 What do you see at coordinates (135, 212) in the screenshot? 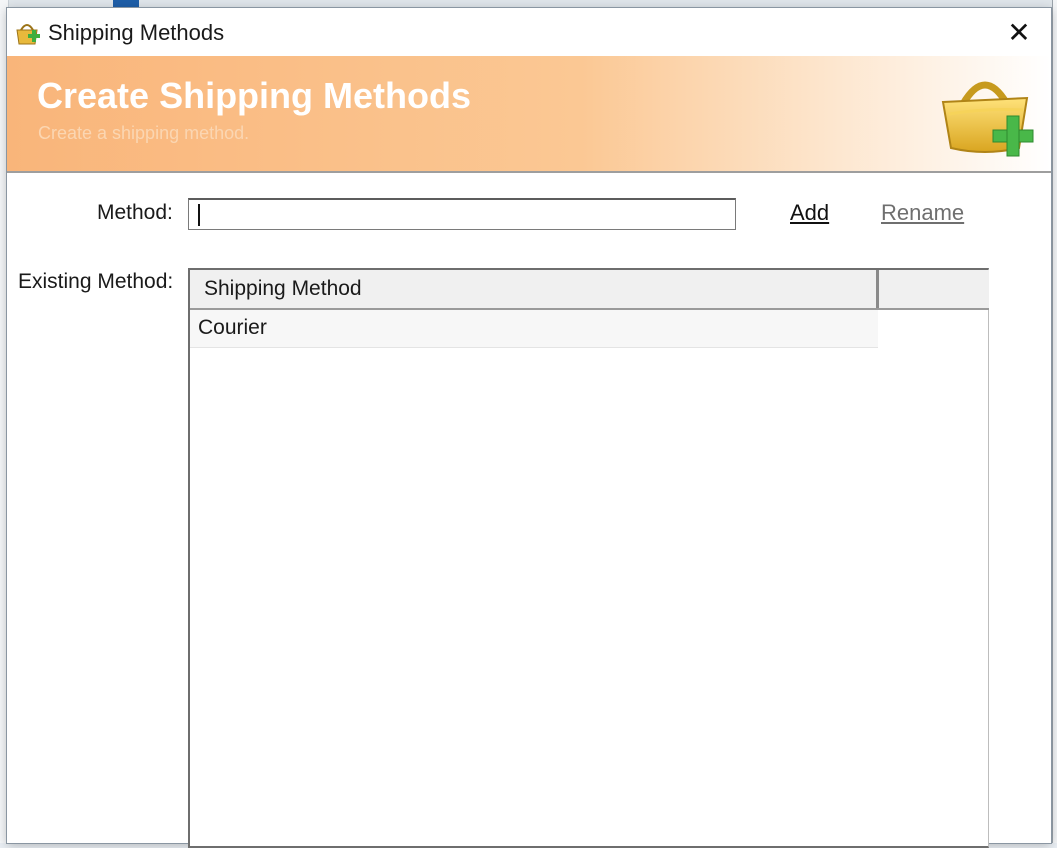
I see `method-label: Method:` at bounding box center [135, 212].